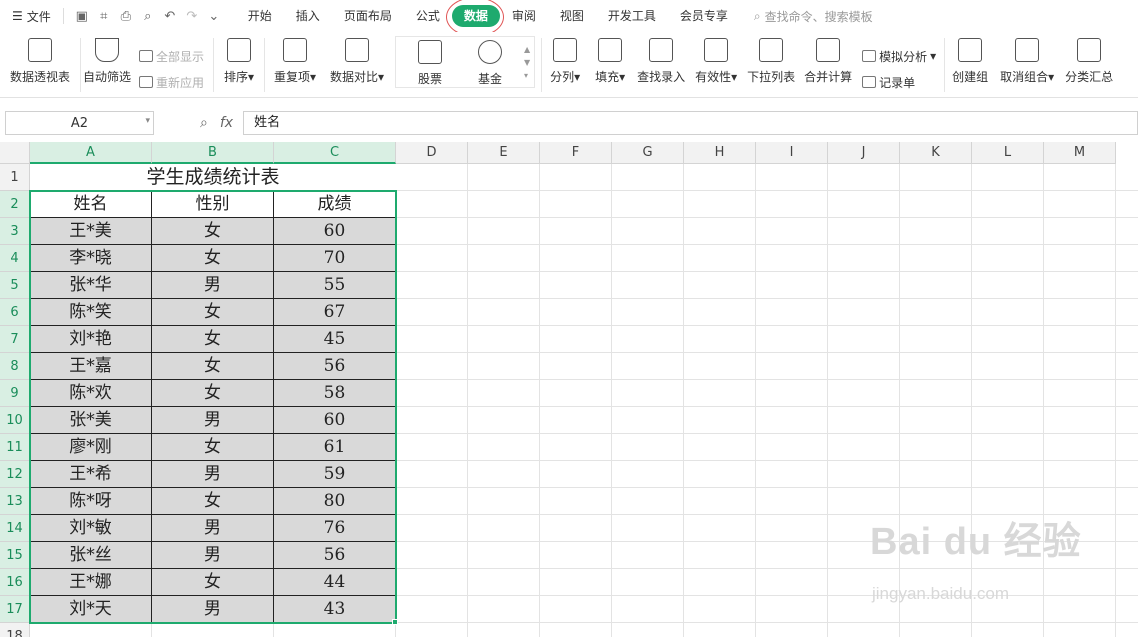 Image resolution: width=1138 pixels, height=637 pixels. Describe the element at coordinates (148, 16) in the screenshot. I see `print-preview-icon: ⌕` at that location.